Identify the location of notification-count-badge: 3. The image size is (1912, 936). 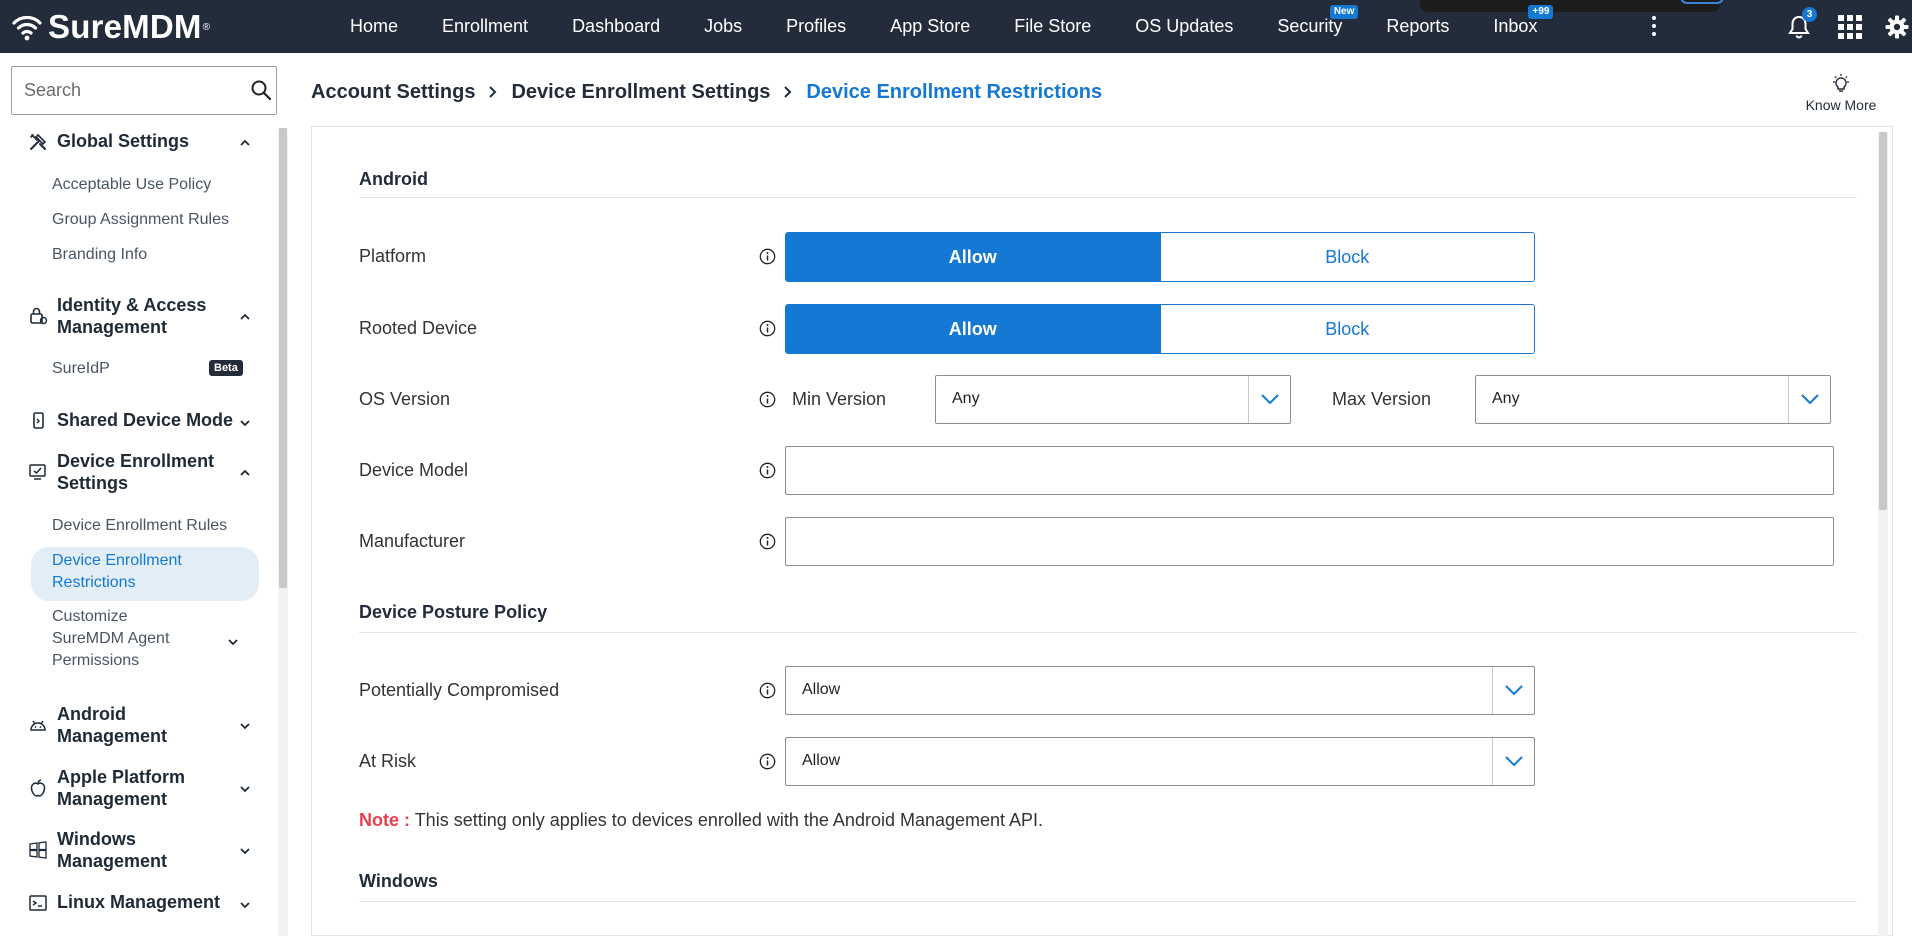
(1809, 14).